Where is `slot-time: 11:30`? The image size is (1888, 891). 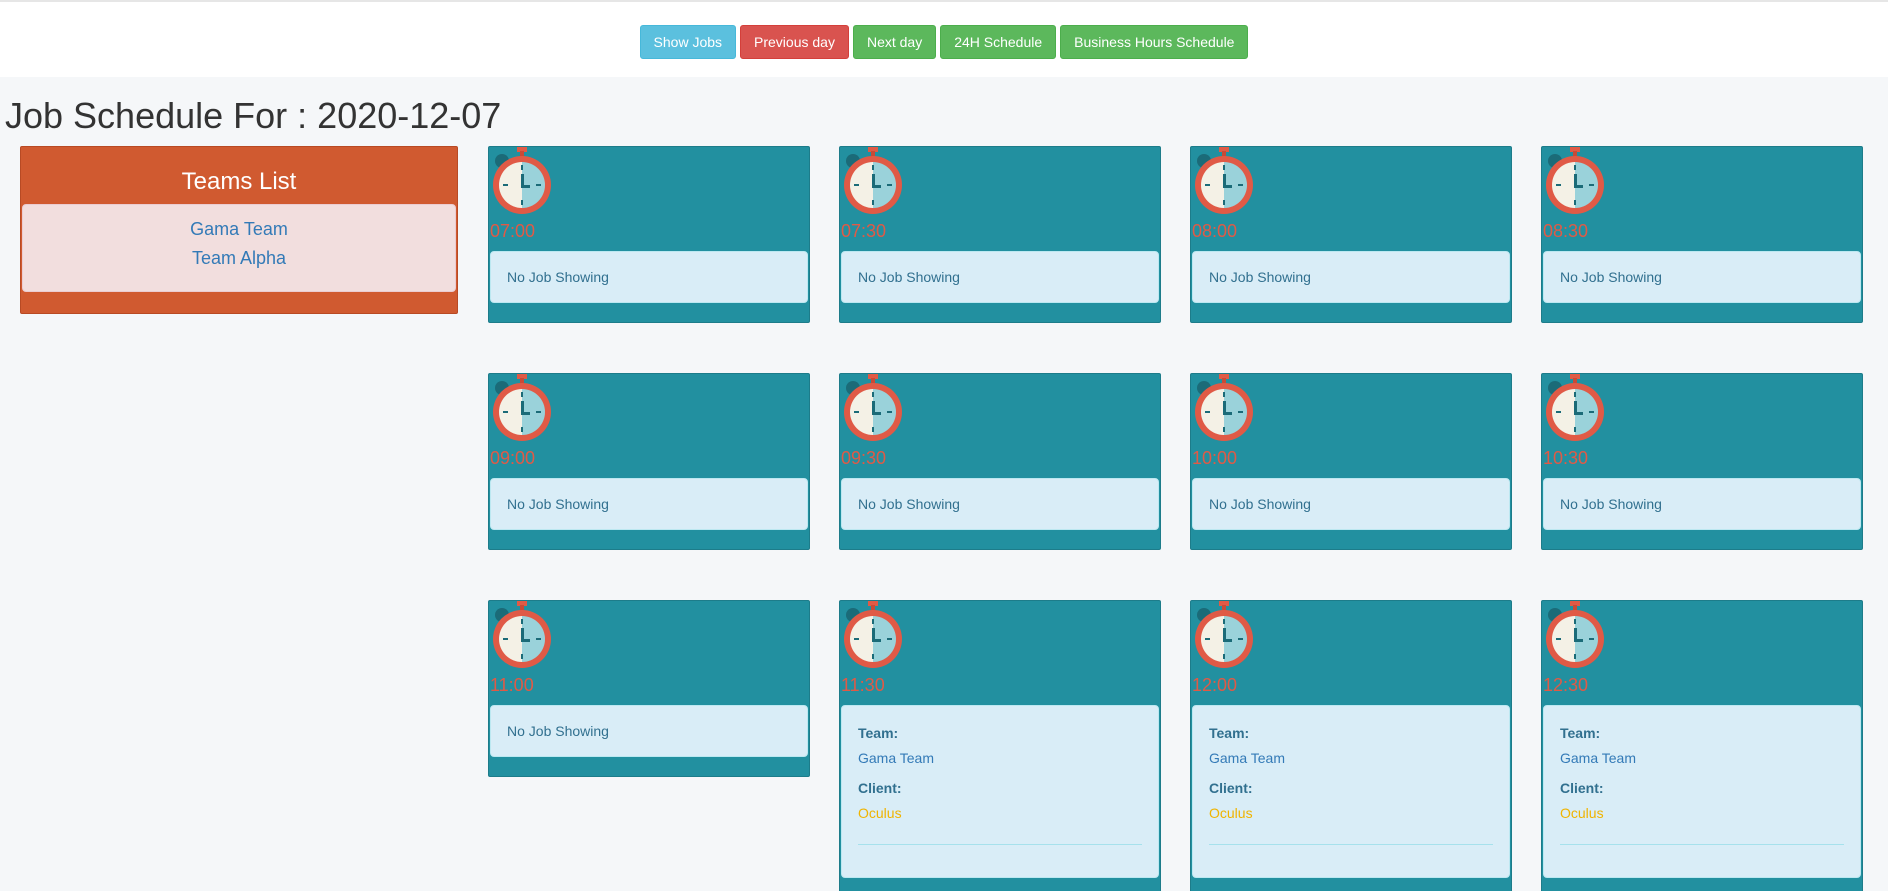
slot-time: 11:30 is located at coordinates (863, 685).